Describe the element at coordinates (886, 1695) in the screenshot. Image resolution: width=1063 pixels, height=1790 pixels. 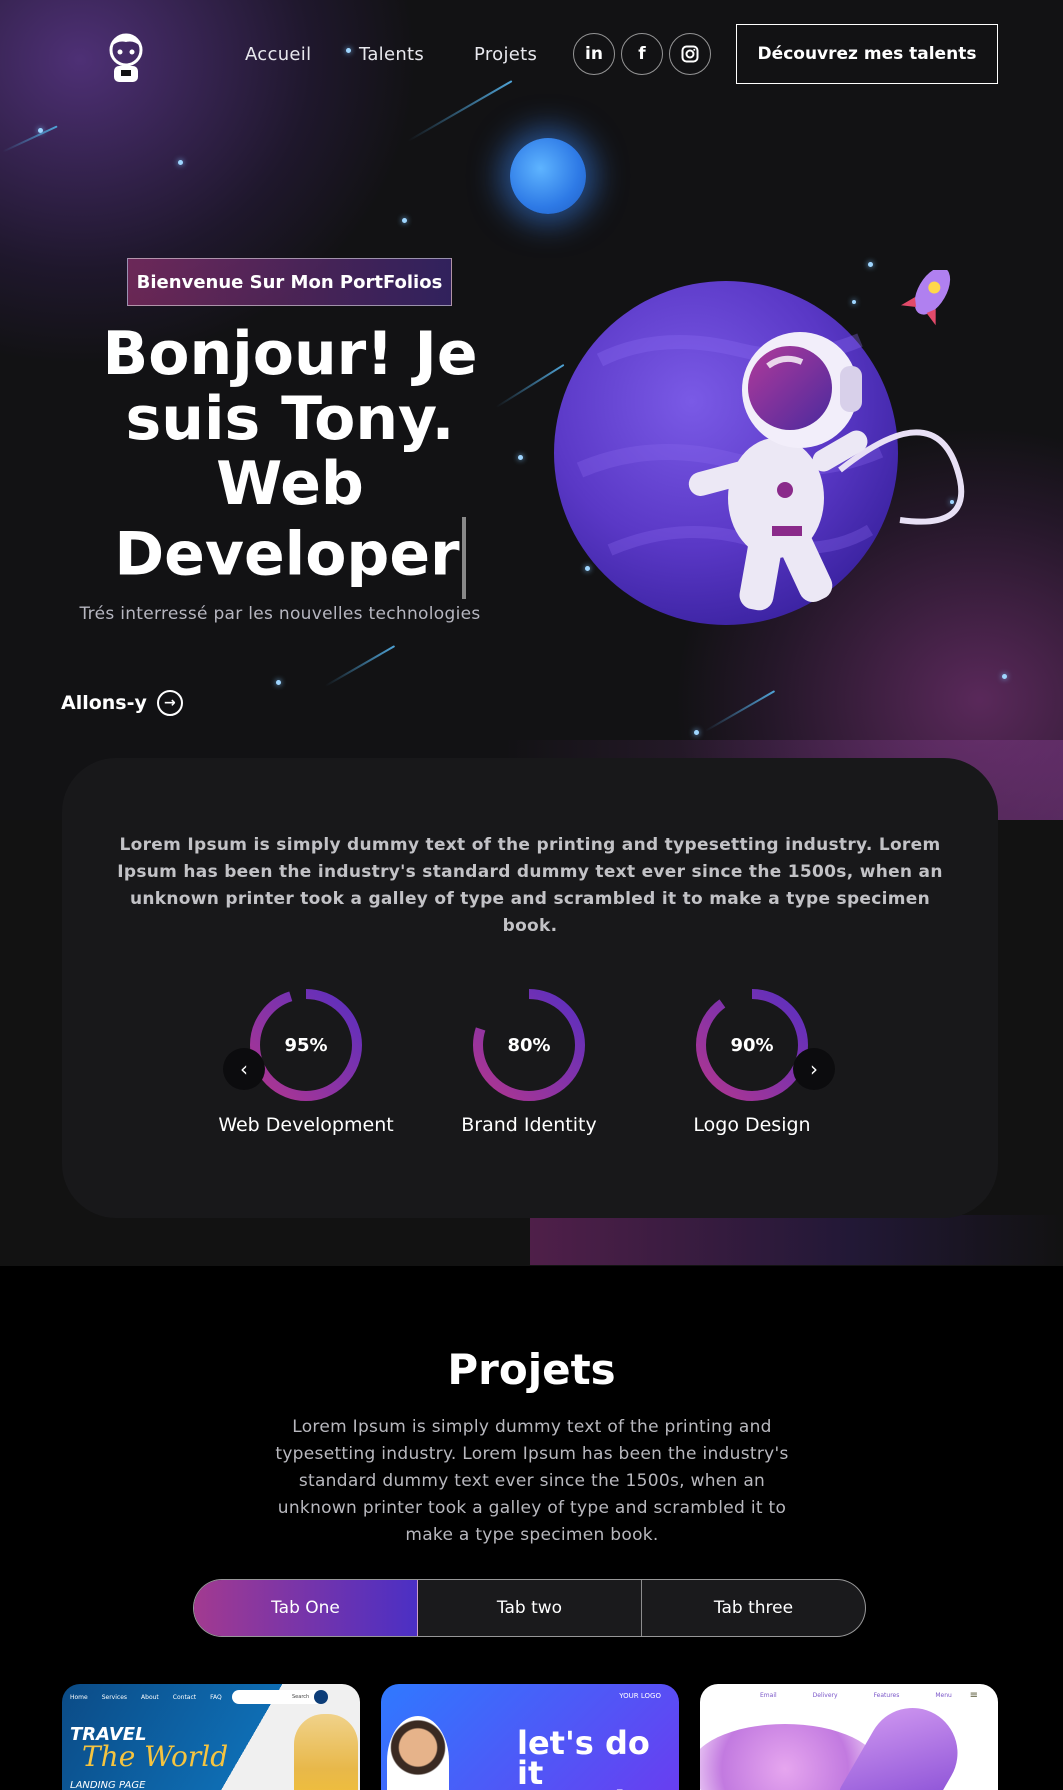
I see `thumb-nav-item: Features` at that location.